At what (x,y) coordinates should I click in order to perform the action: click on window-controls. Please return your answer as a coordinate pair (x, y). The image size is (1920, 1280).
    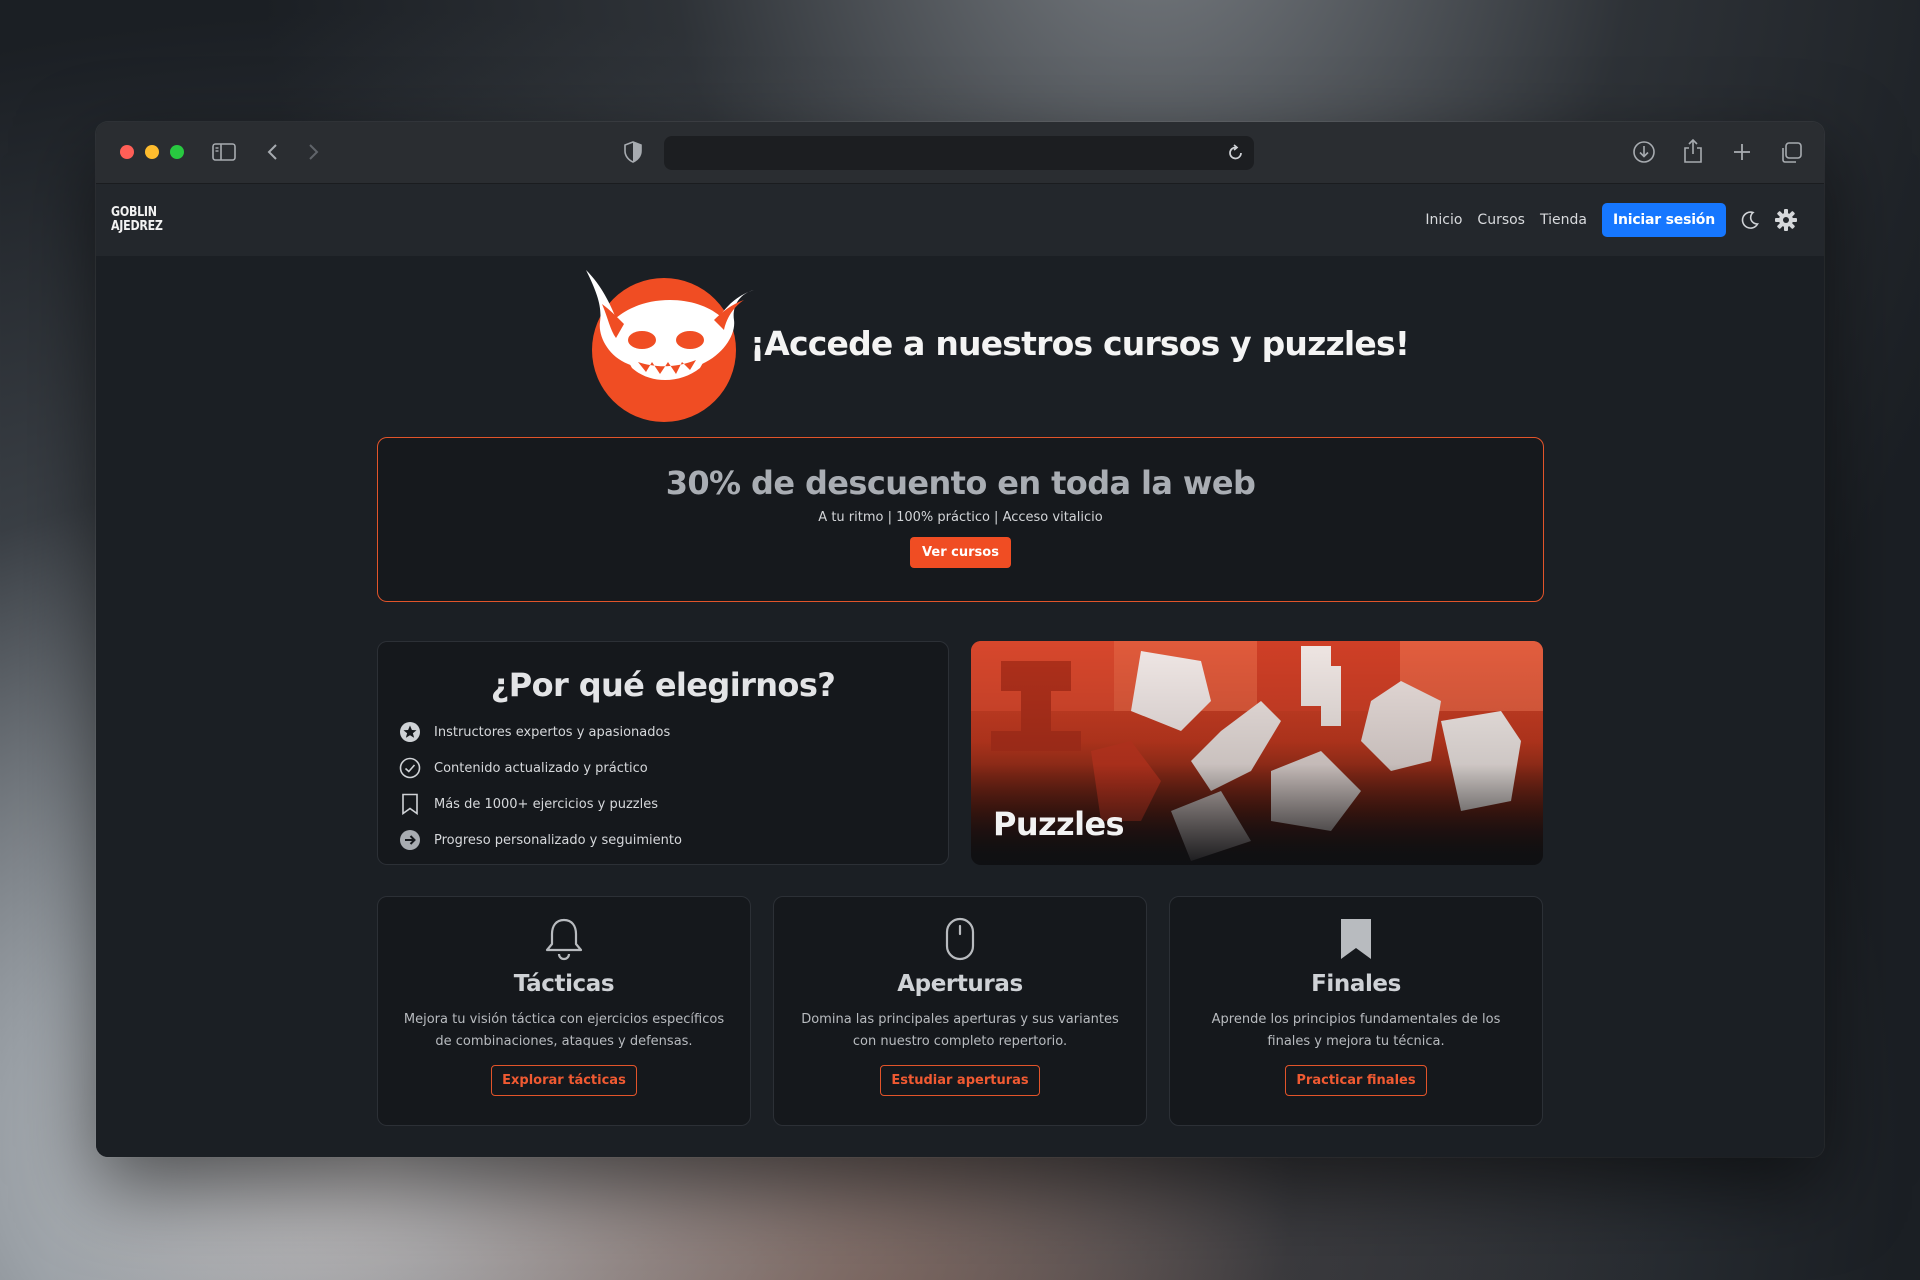
    Looking at the image, I should click on (152, 152).